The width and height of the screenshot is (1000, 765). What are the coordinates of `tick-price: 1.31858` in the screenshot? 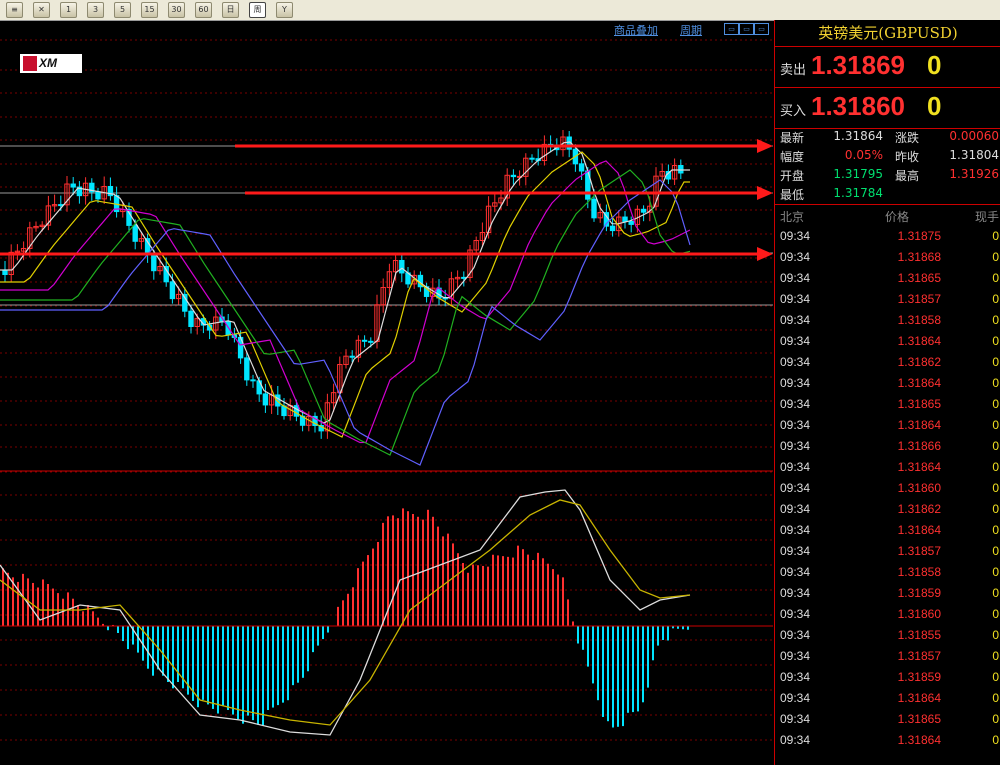 It's located at (919, 572).